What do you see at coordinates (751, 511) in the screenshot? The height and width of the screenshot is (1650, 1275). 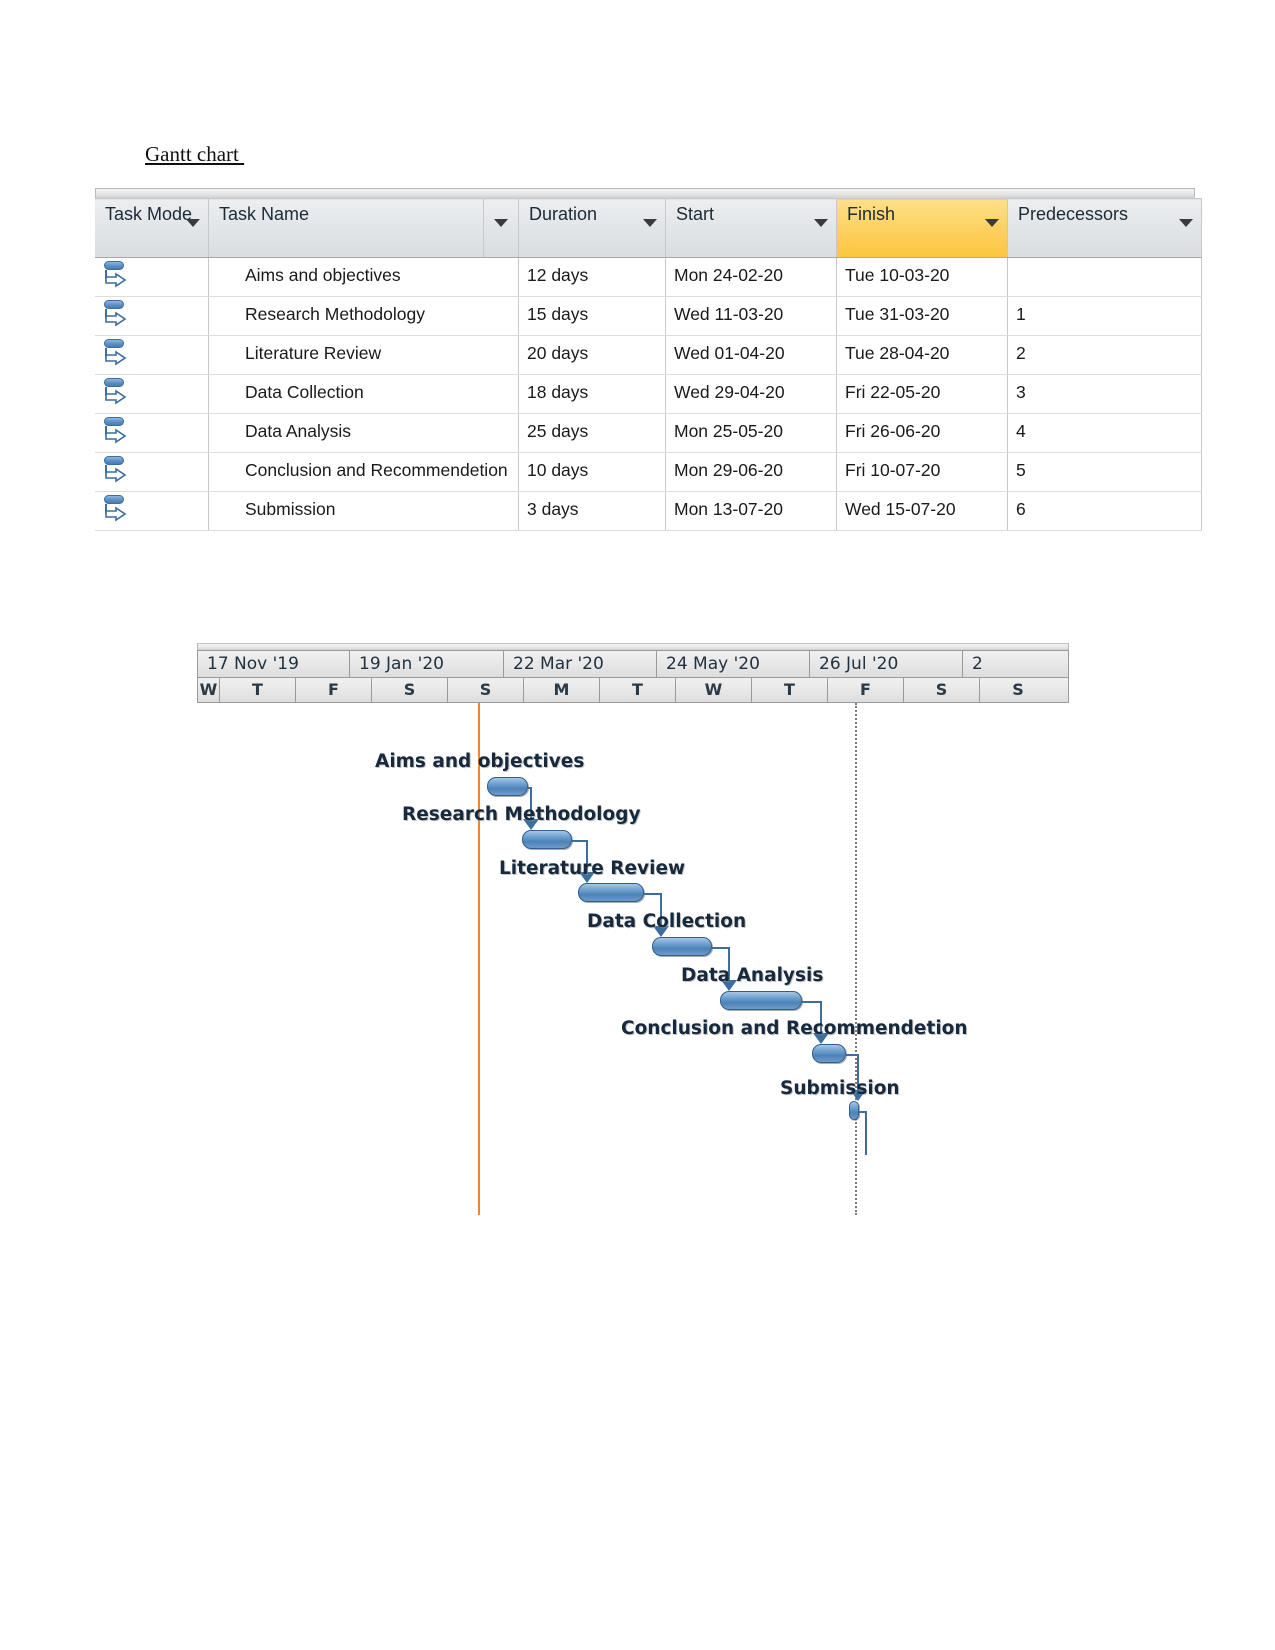 I see `cell-start: Mon 13-07-20` at bounding box center [751, 511].